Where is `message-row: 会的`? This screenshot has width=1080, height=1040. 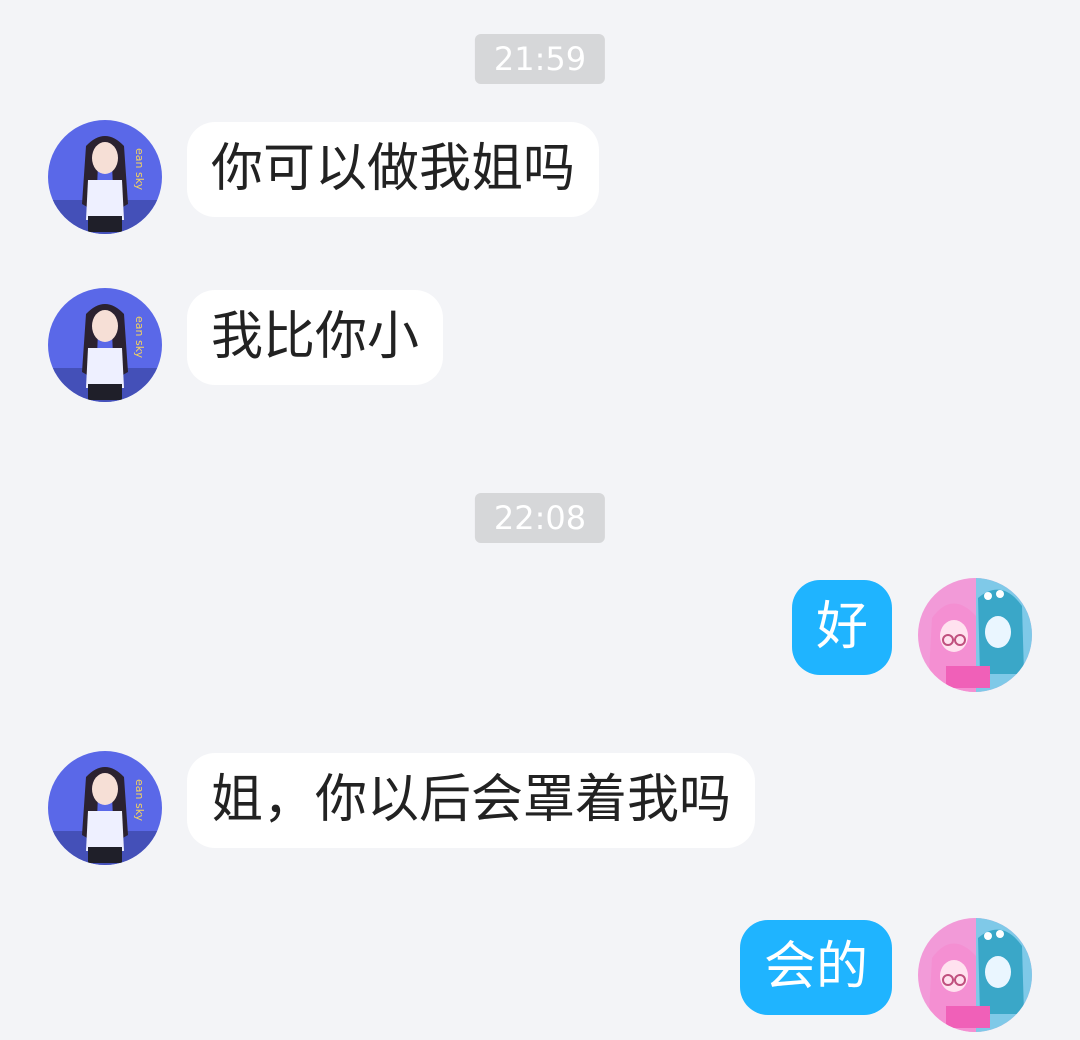
message-row: 会的 is located at coordinates (540, 975).